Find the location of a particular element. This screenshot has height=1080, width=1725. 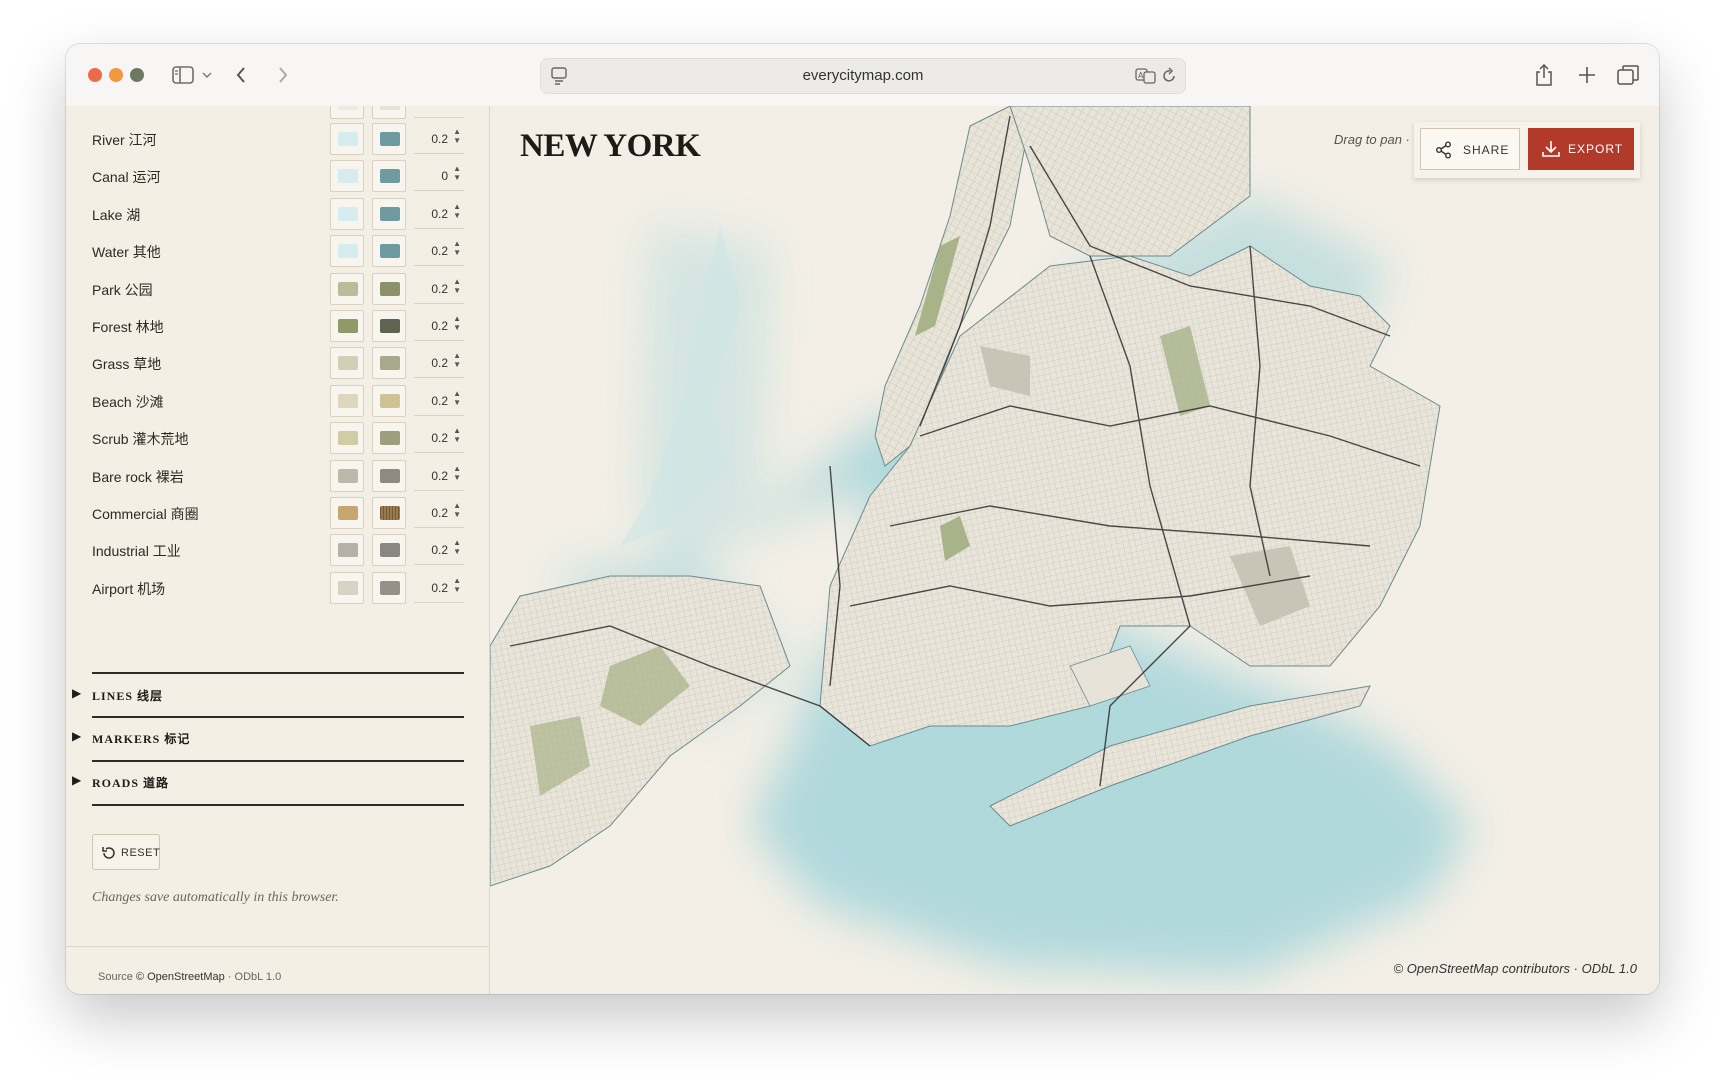

chevron-left-icon is located at coordinates (240, 75).